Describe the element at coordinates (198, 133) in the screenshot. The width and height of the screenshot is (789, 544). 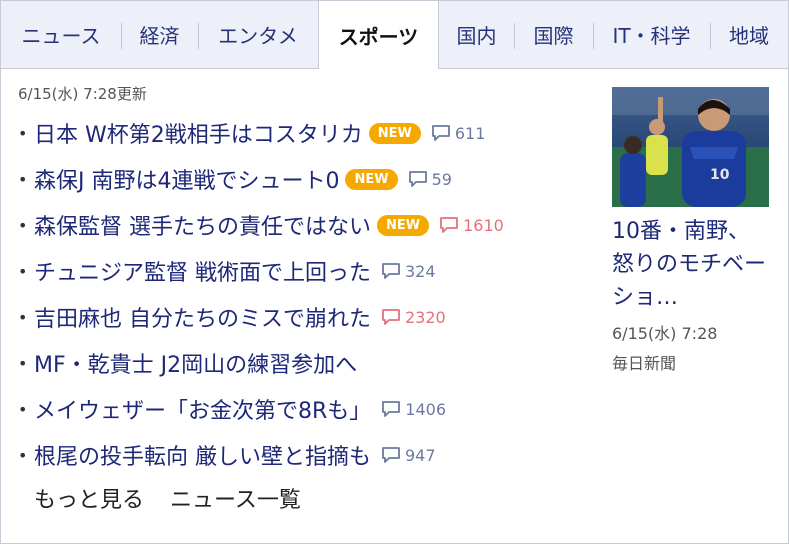
I see `news-headline-link: 日本 W杯第2戦相手はコスタリカ` at that location.